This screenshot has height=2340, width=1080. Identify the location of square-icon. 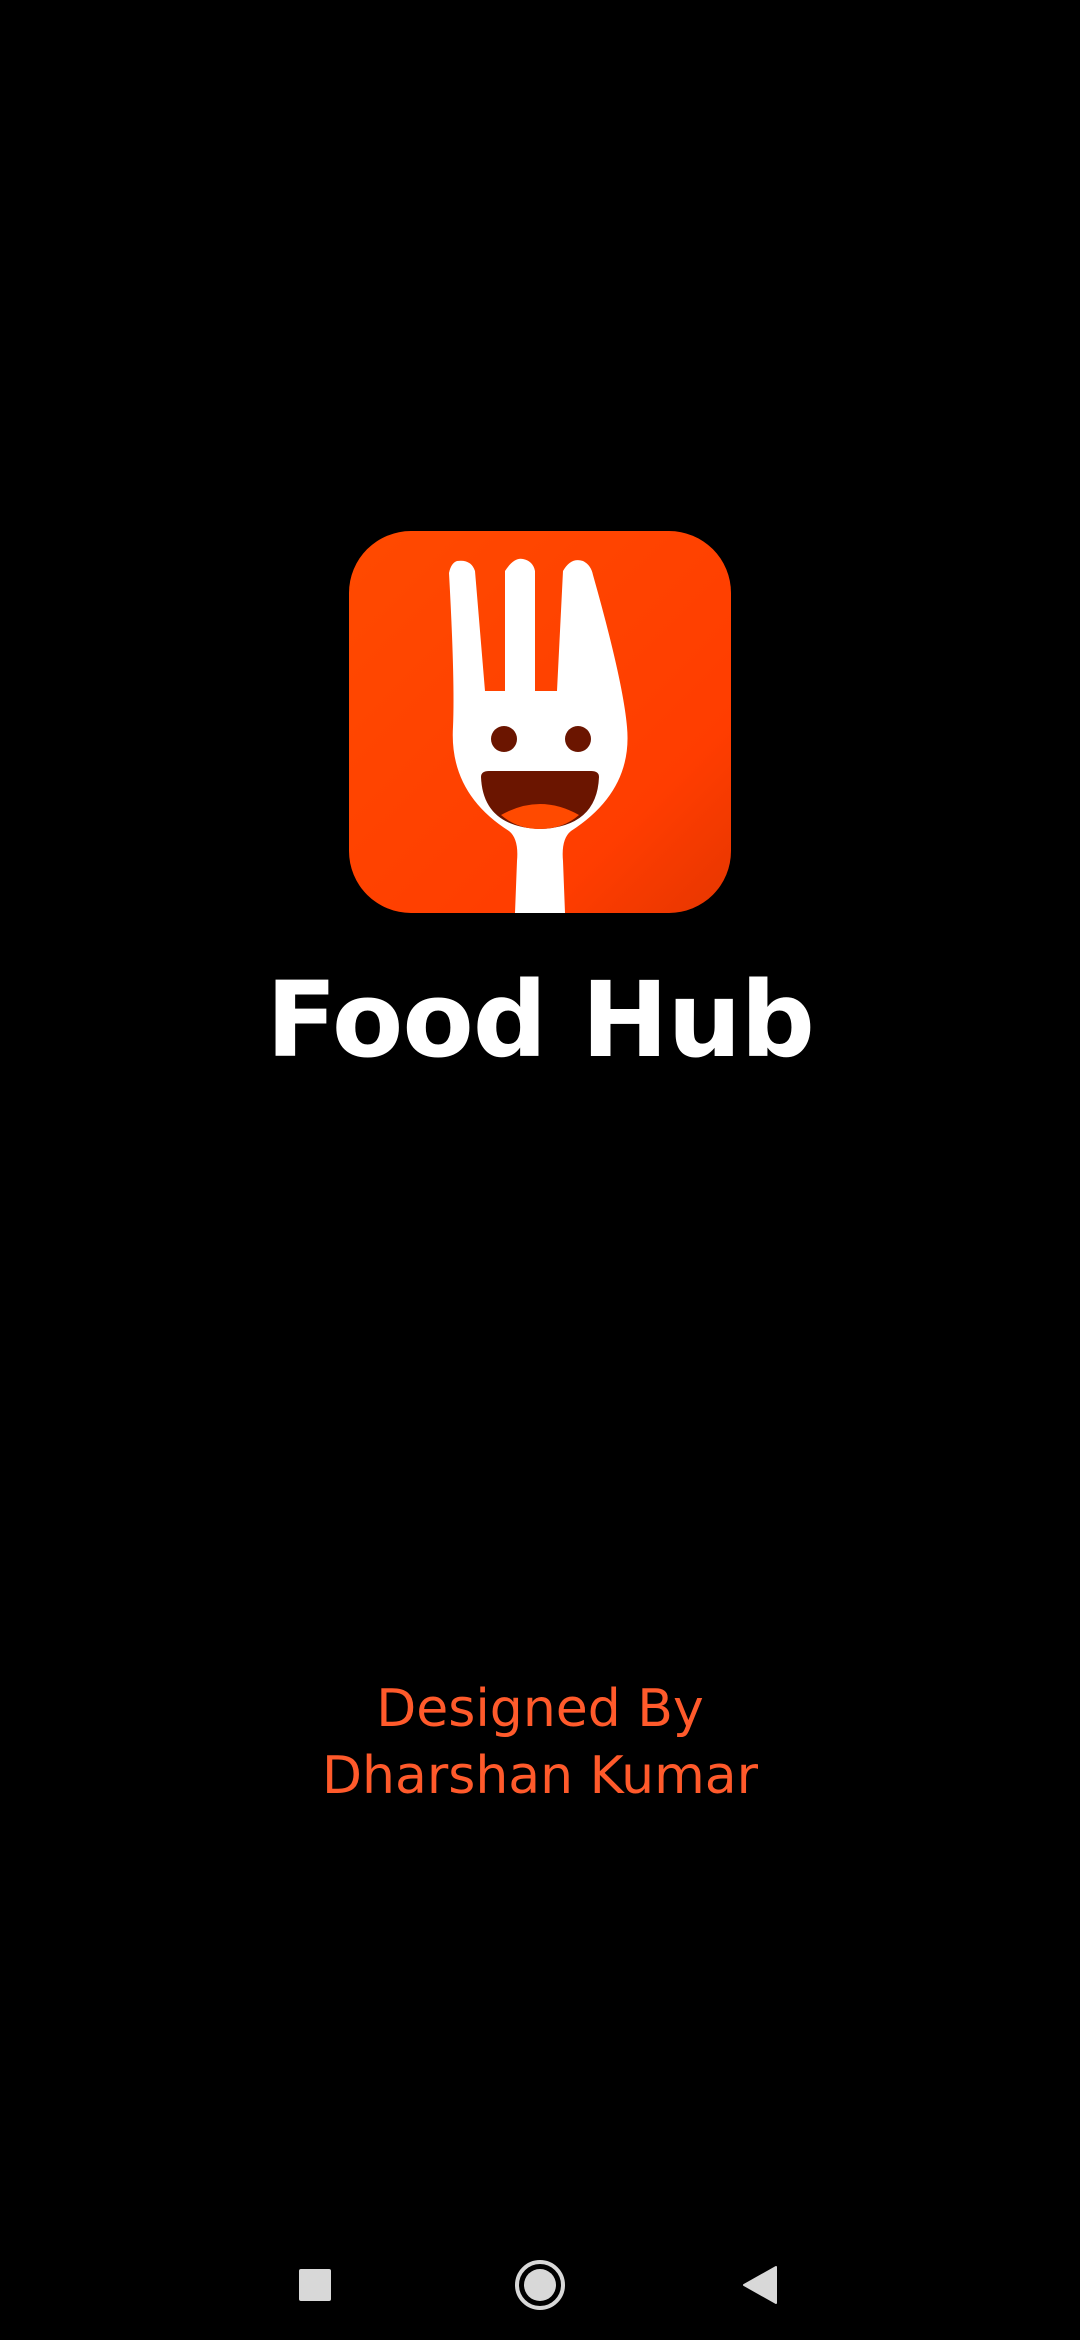
(315, 2285).